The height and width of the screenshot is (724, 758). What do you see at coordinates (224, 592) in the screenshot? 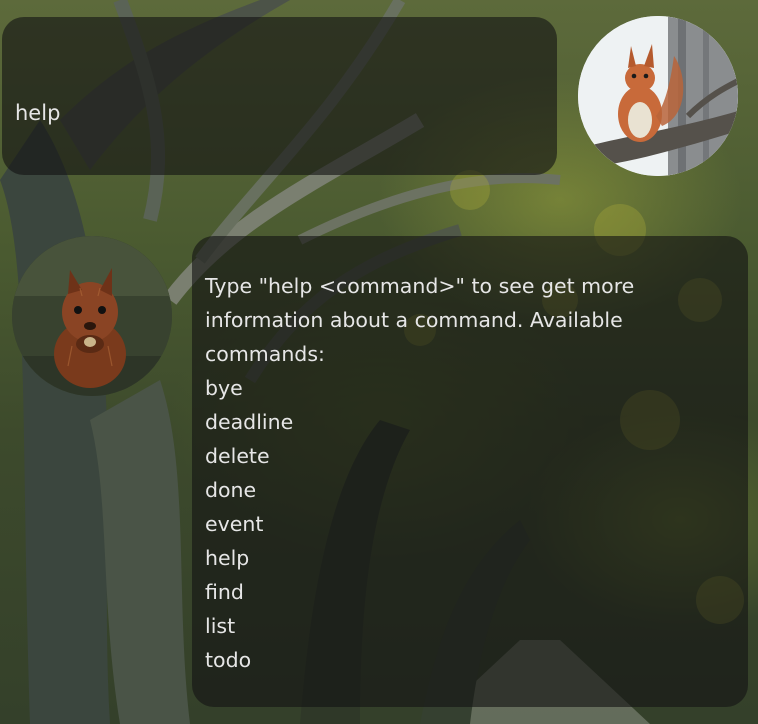
I see `command-item-find: find` at bounding box center [224, 592].